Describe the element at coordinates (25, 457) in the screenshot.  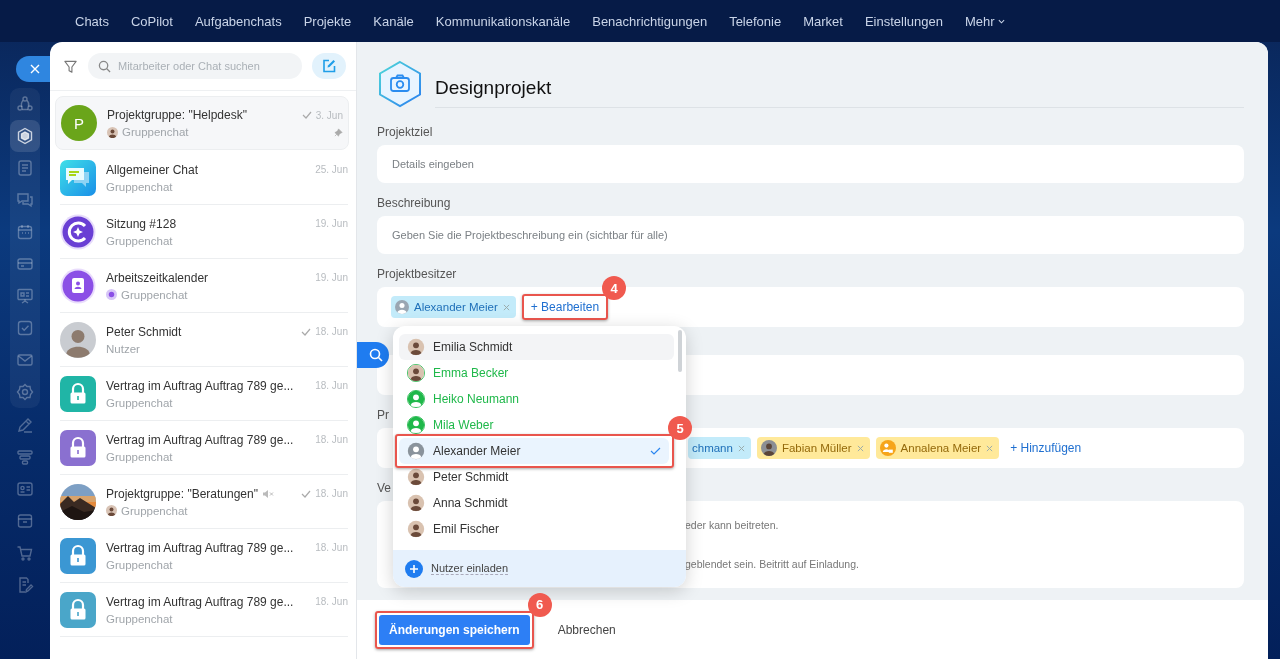
I see `funnel-icon` at that location.